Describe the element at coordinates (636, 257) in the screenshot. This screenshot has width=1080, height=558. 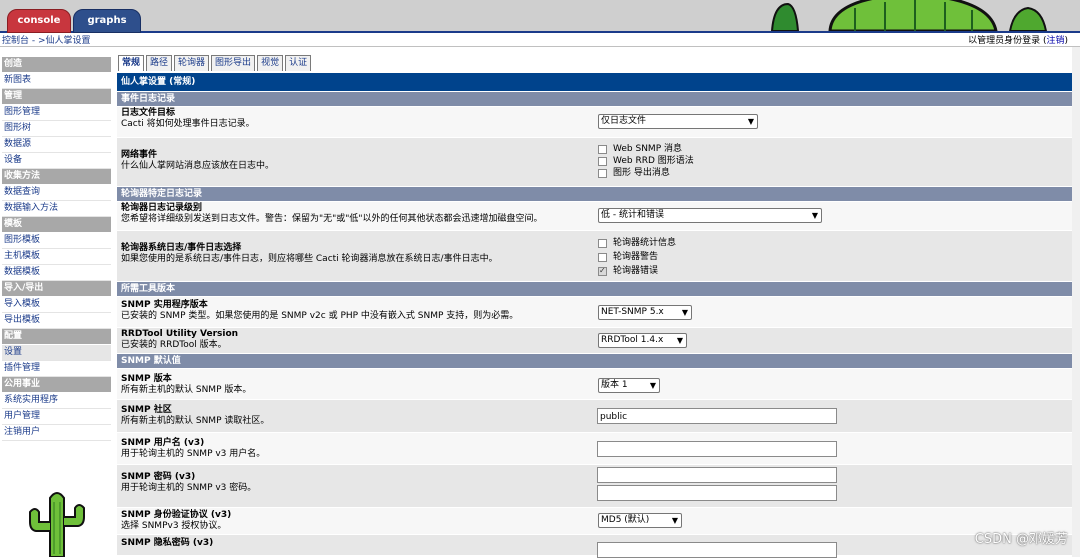
I see `checkbox-label: 轮询器警告` at that location.